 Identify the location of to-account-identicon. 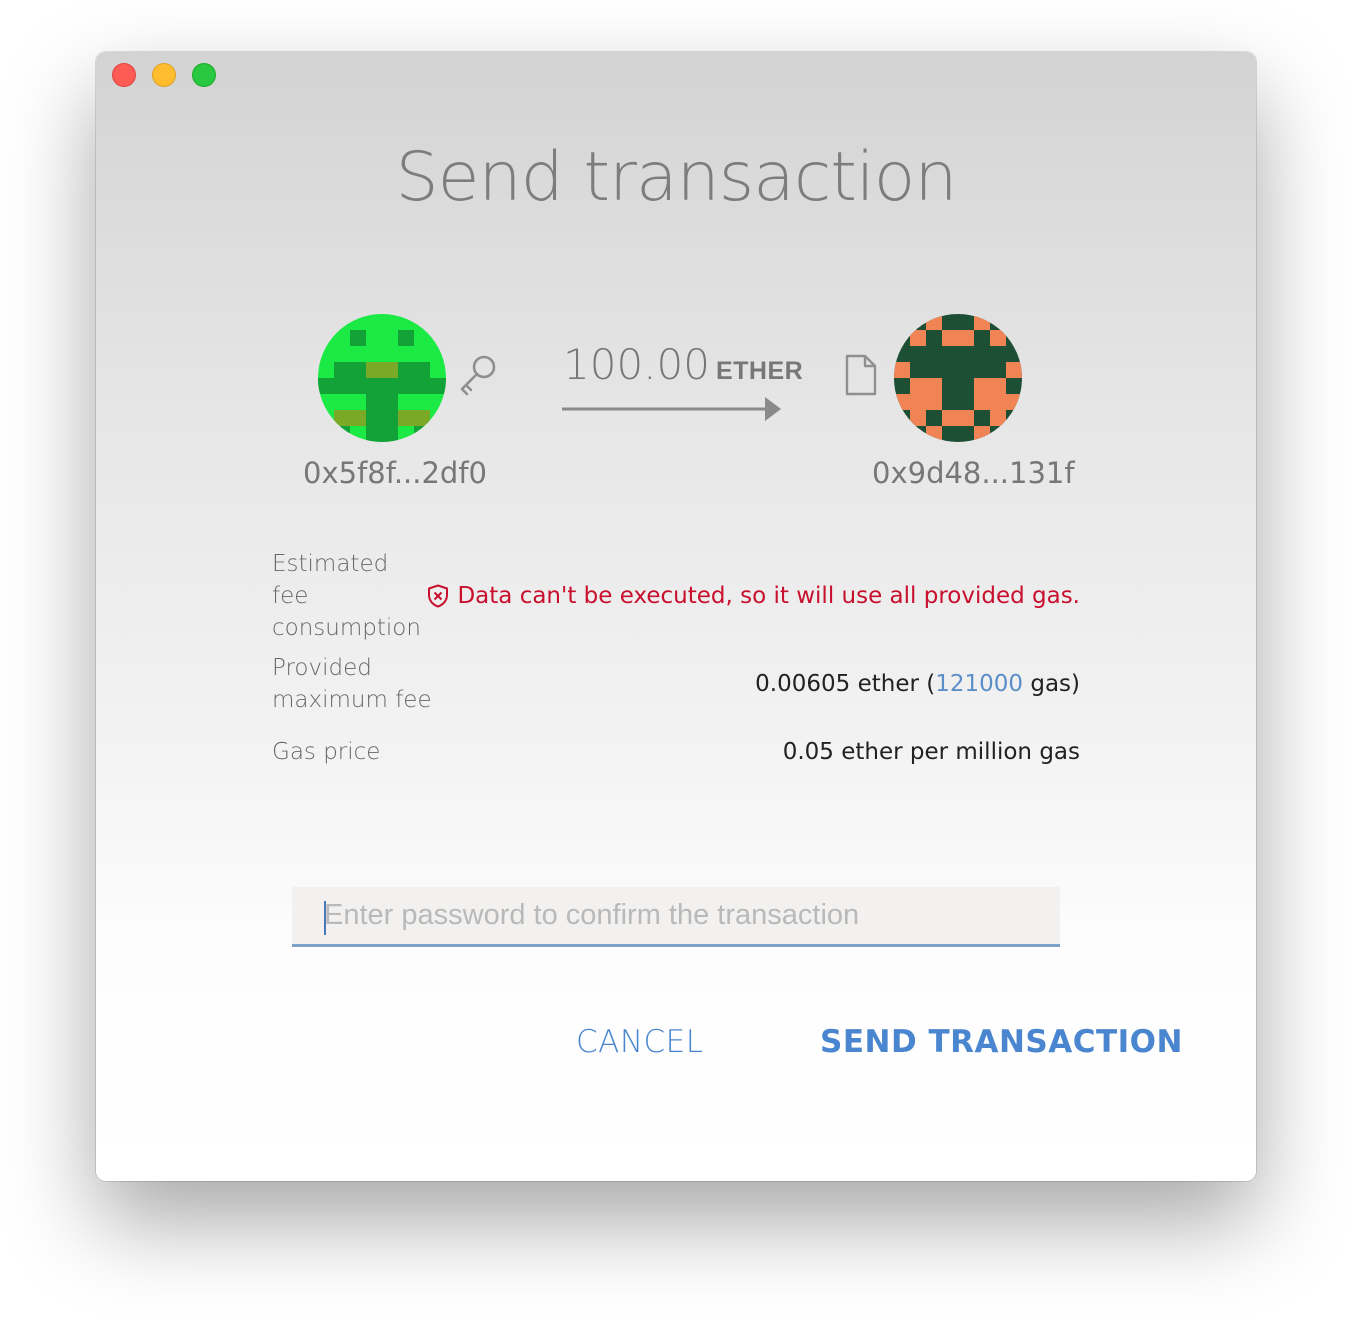
(958, 378).